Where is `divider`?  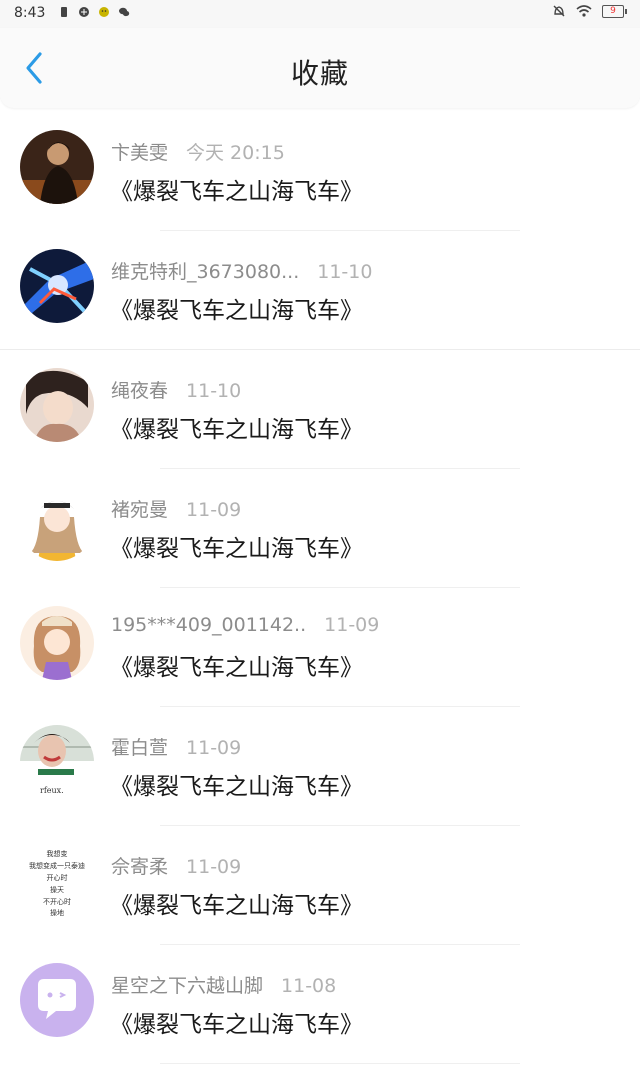 divider is located at coordinates (340, 1063).